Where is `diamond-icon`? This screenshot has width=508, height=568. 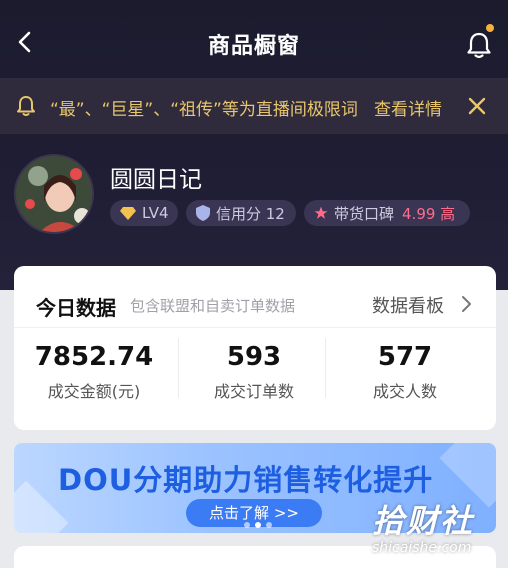 diamond-icon is located at coordinates (128, 213).